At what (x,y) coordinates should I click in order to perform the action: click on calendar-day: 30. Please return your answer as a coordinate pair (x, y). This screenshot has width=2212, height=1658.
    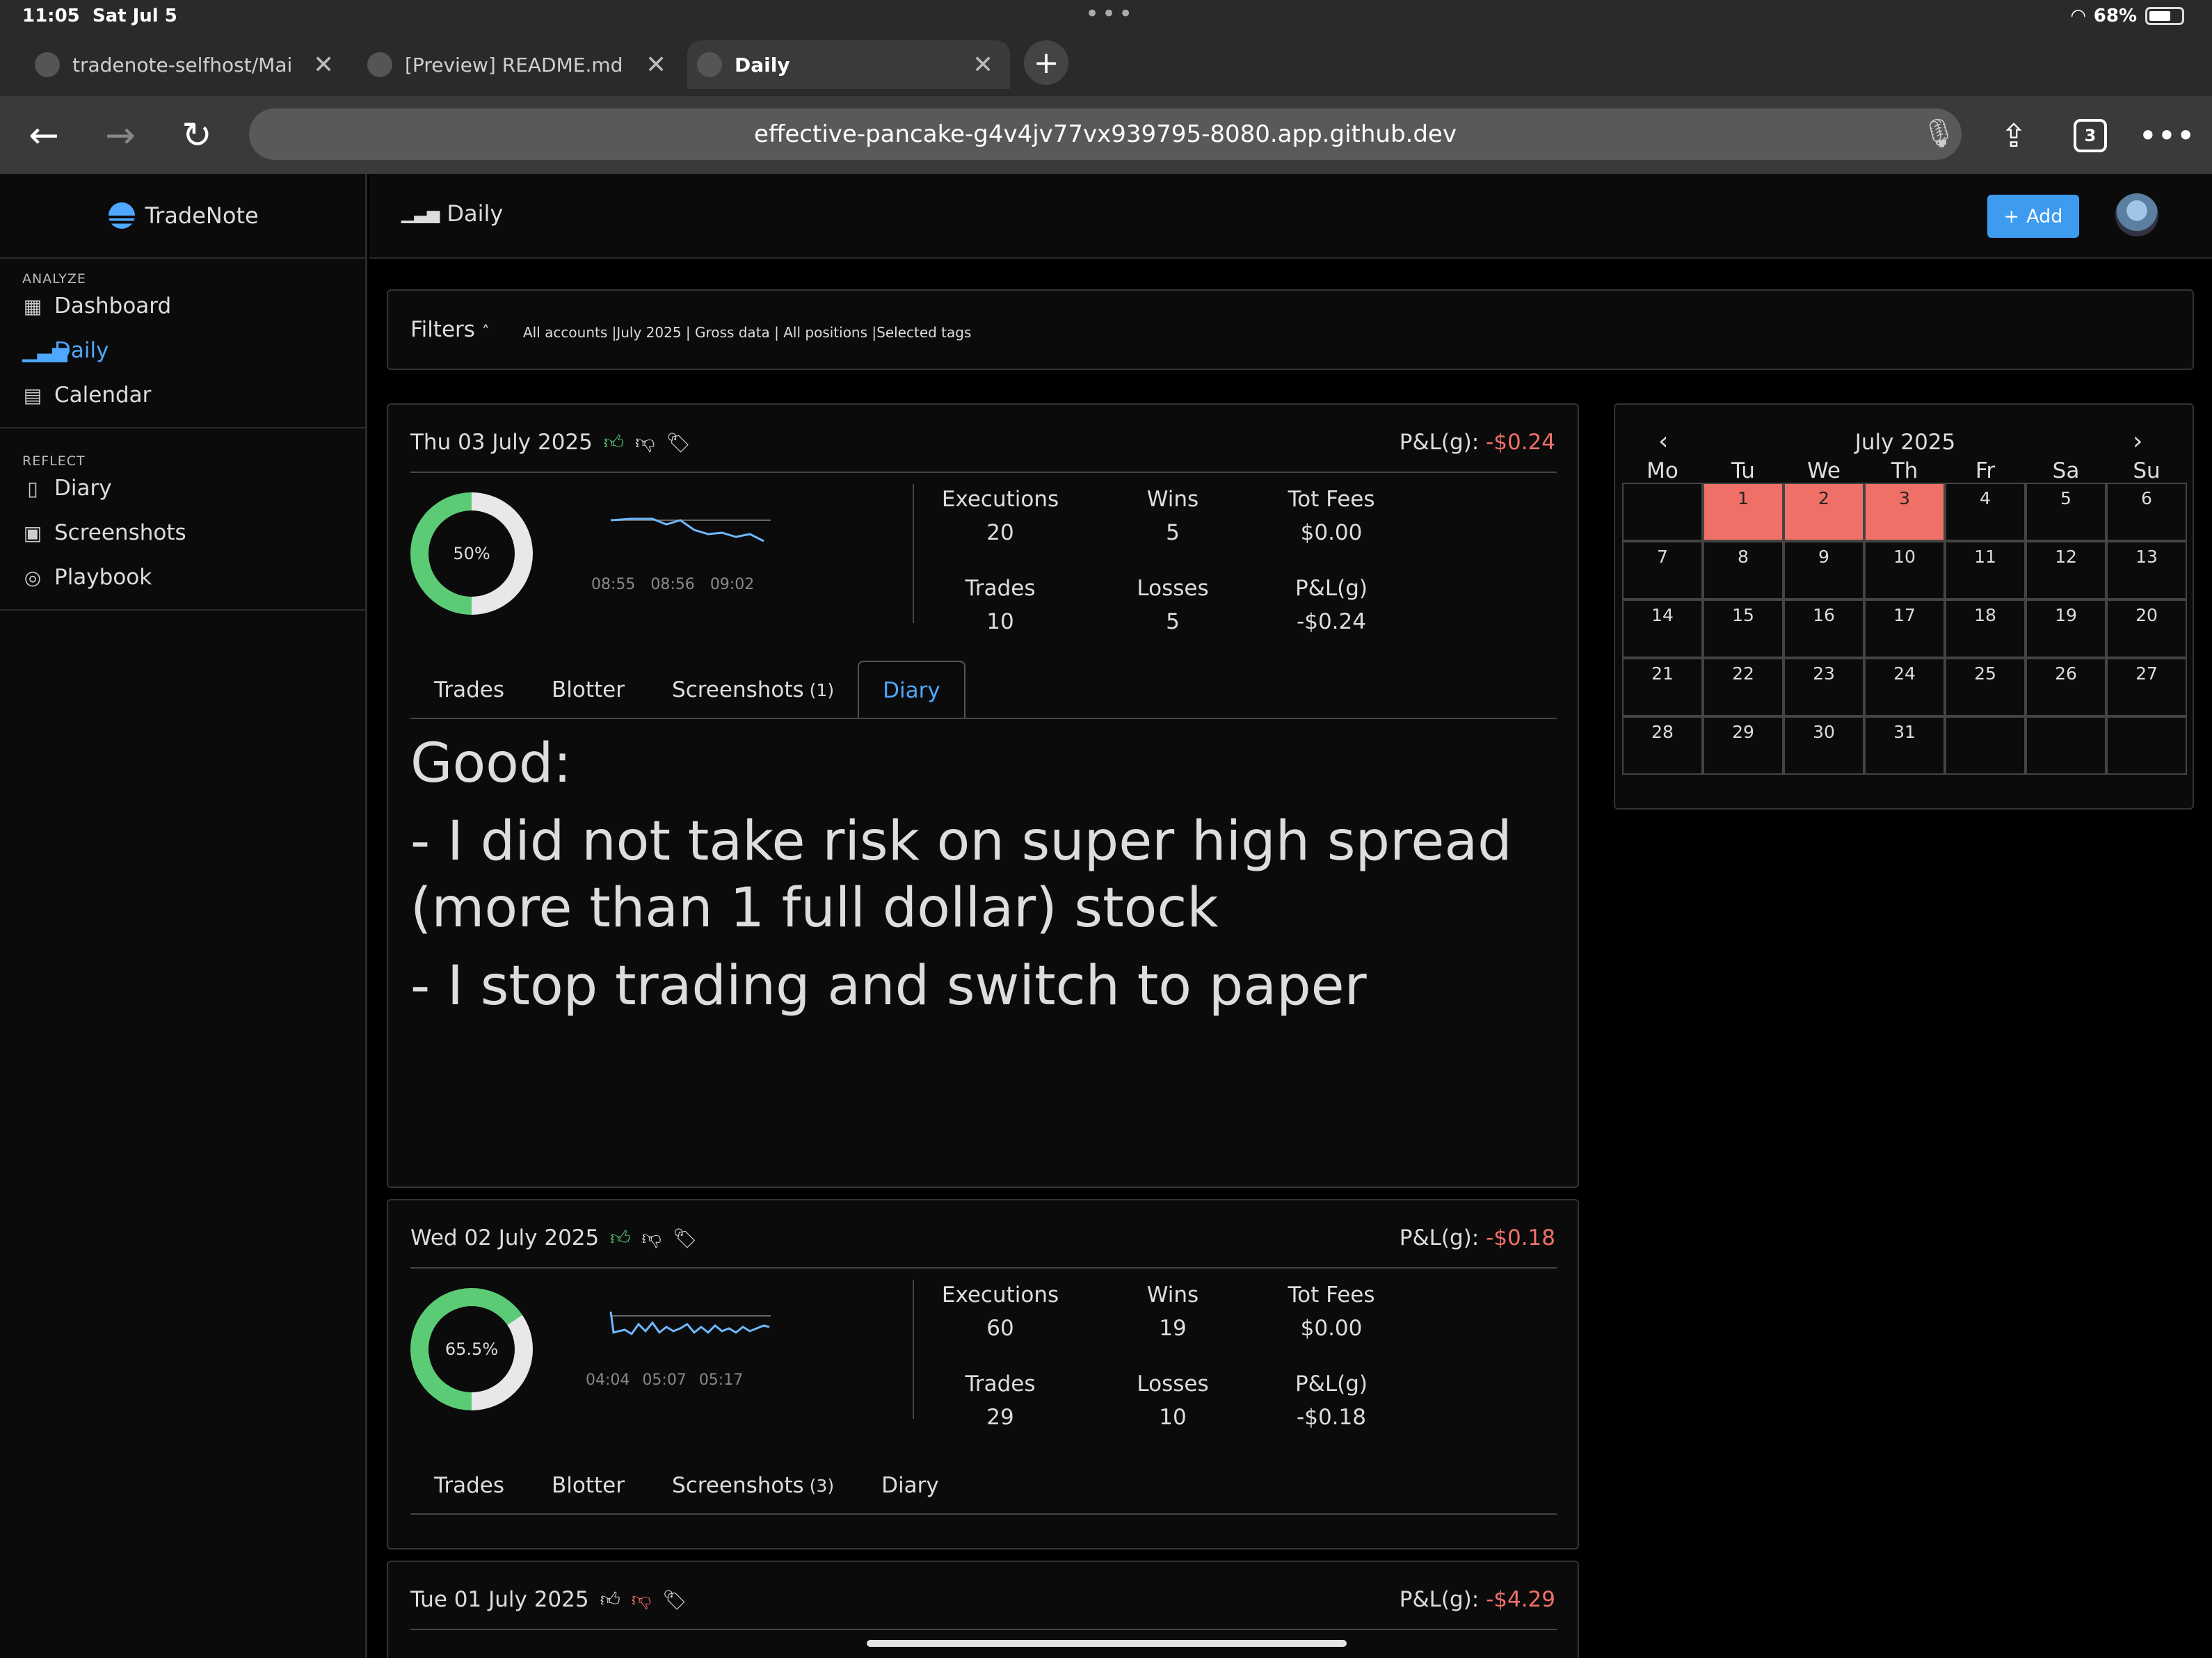
    Looking at the image, I should click on (1824, 745).